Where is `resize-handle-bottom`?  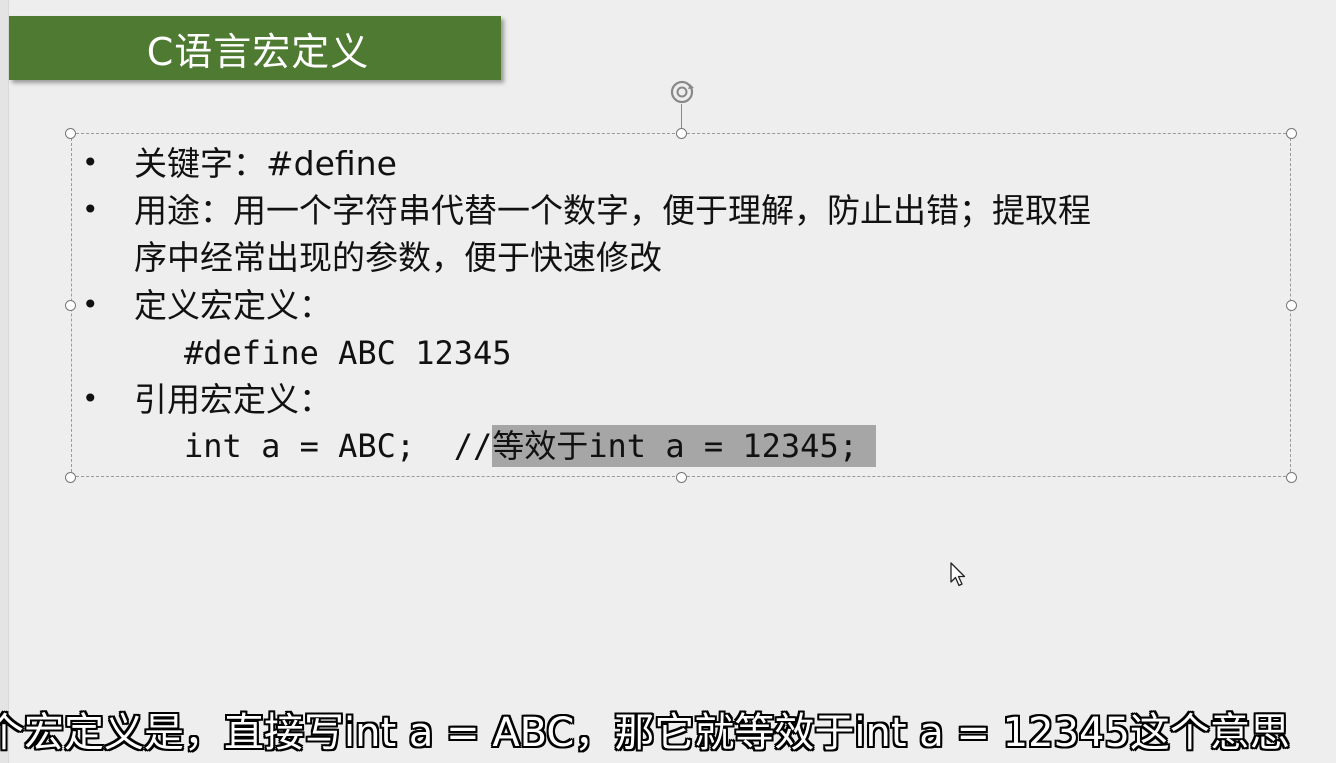
resize-handle-bottom is located at coordinates (681, 477).